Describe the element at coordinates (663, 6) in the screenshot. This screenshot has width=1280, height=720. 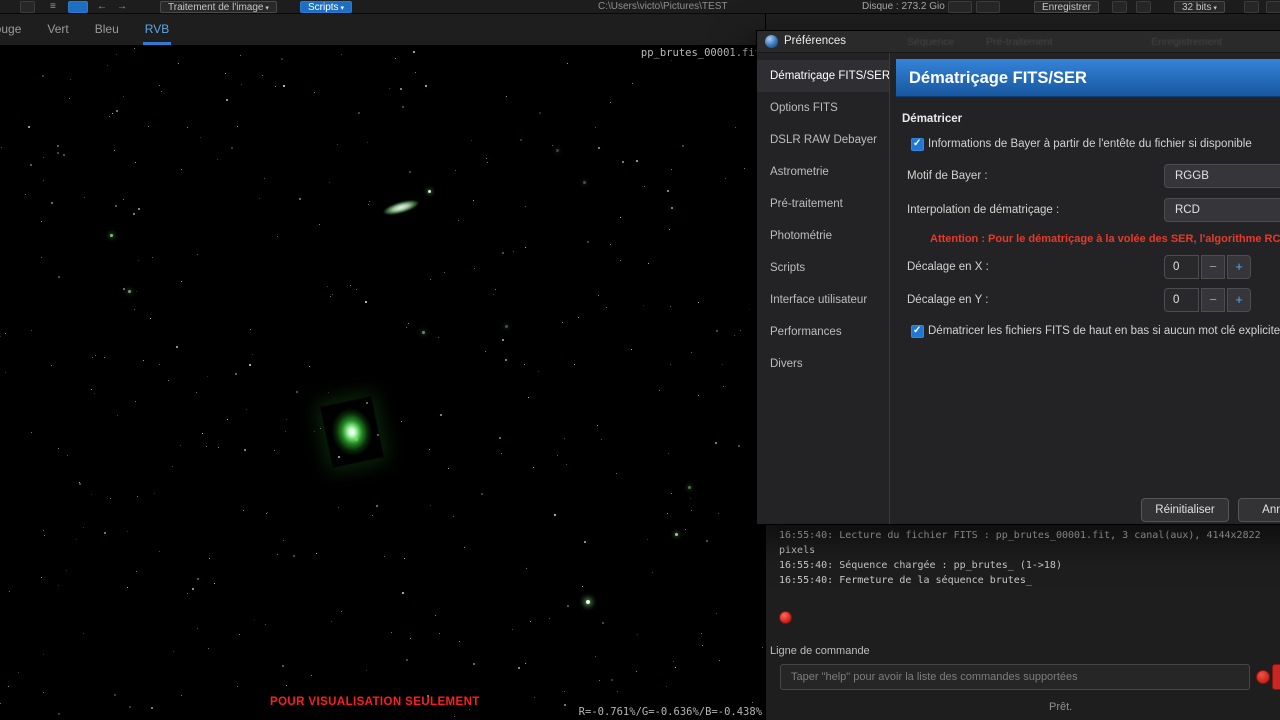
I see `working-directory-path: C:\Users\victo\Pictures\TEST` at that location.